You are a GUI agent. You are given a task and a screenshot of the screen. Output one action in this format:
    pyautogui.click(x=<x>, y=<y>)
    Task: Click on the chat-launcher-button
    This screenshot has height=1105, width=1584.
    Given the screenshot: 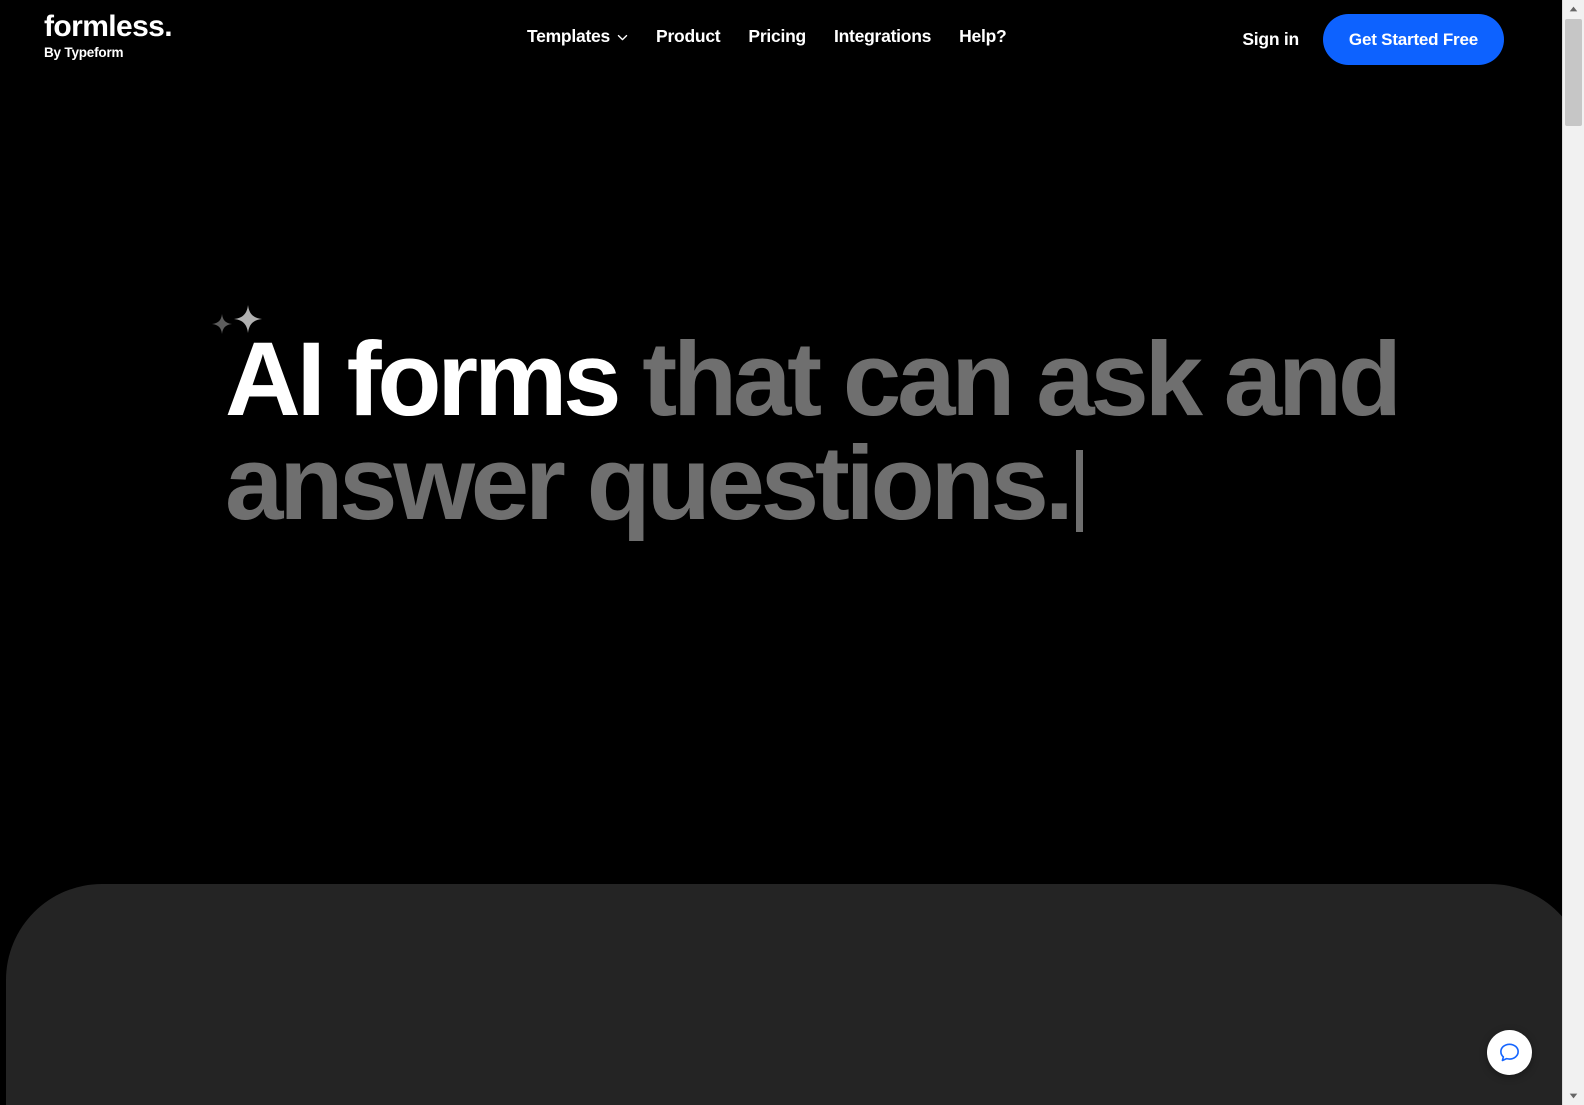 What is the action you would take?
    pyautogui.click(x=1509, y=1052)
    